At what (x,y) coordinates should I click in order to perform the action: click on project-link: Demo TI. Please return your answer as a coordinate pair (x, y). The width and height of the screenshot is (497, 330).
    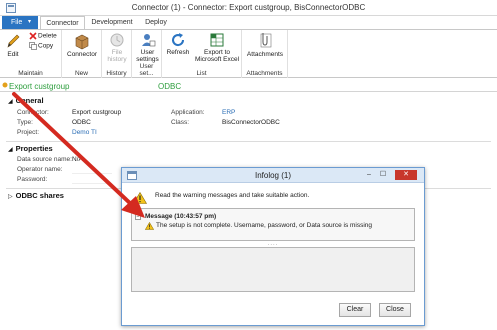
    Looking at the image, I should click on (84, 132).